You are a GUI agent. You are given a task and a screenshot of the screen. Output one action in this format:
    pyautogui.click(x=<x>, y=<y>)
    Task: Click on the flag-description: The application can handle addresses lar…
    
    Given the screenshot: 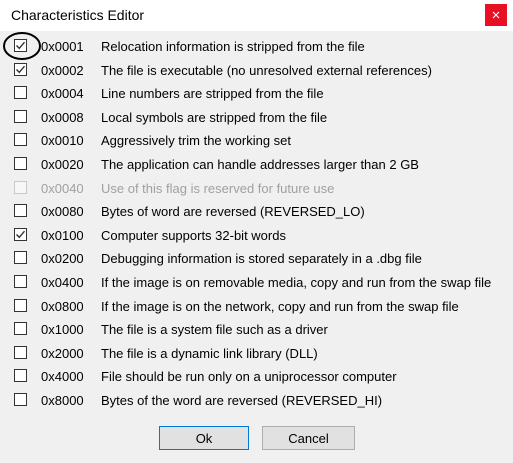 What is the action you would take?
    pyautogui.click(x=260, y=164)
    